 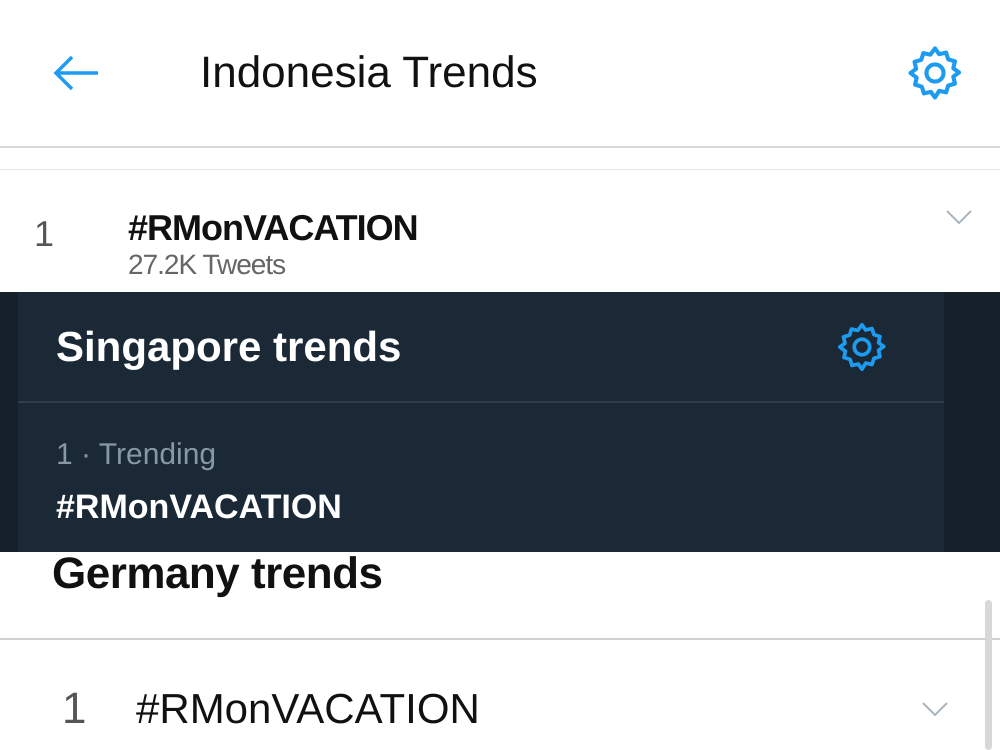 I want to click on tweet-count: 27.2K Tweets, so click(x=207, y=265).